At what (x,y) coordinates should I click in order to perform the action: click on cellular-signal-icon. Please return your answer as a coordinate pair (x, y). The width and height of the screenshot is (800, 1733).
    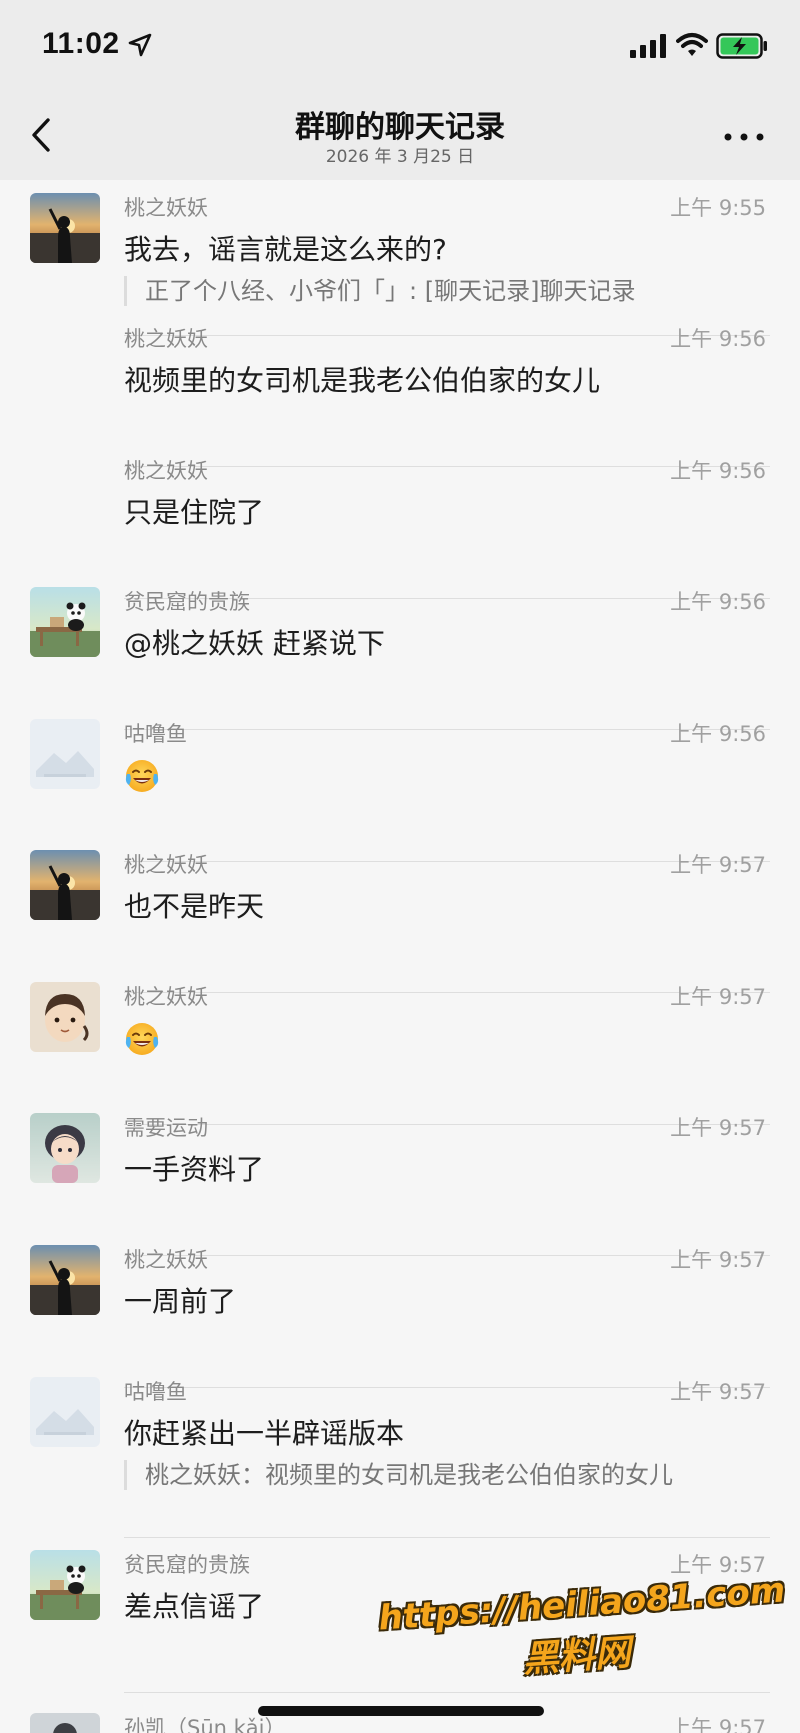
    Looking at the image, I should click on (648, 46).